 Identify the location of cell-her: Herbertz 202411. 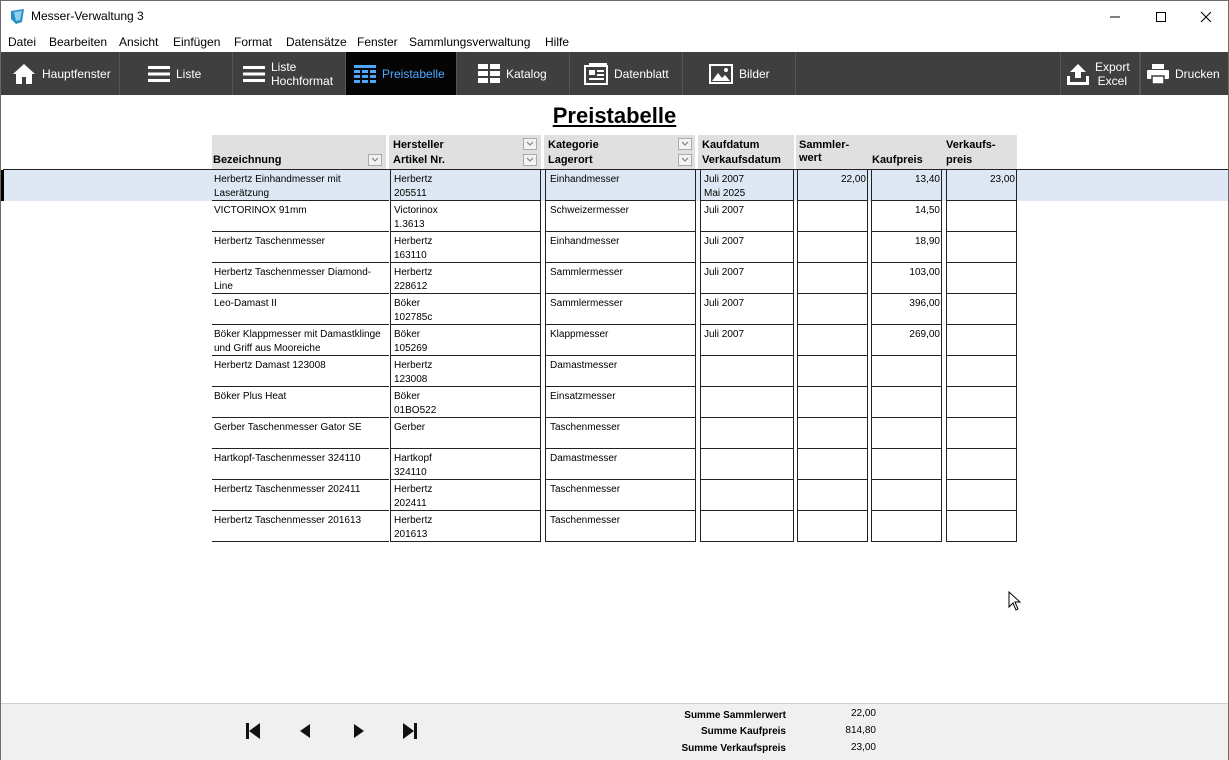
(465, 495).